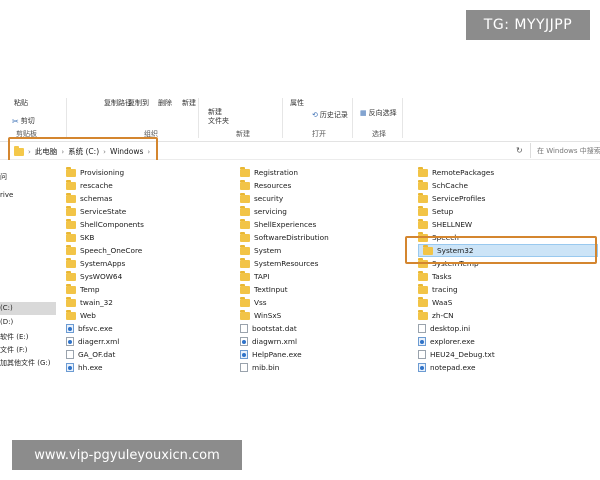  I want to click on folder-item: Speech_OneCore, so click(105, 250).